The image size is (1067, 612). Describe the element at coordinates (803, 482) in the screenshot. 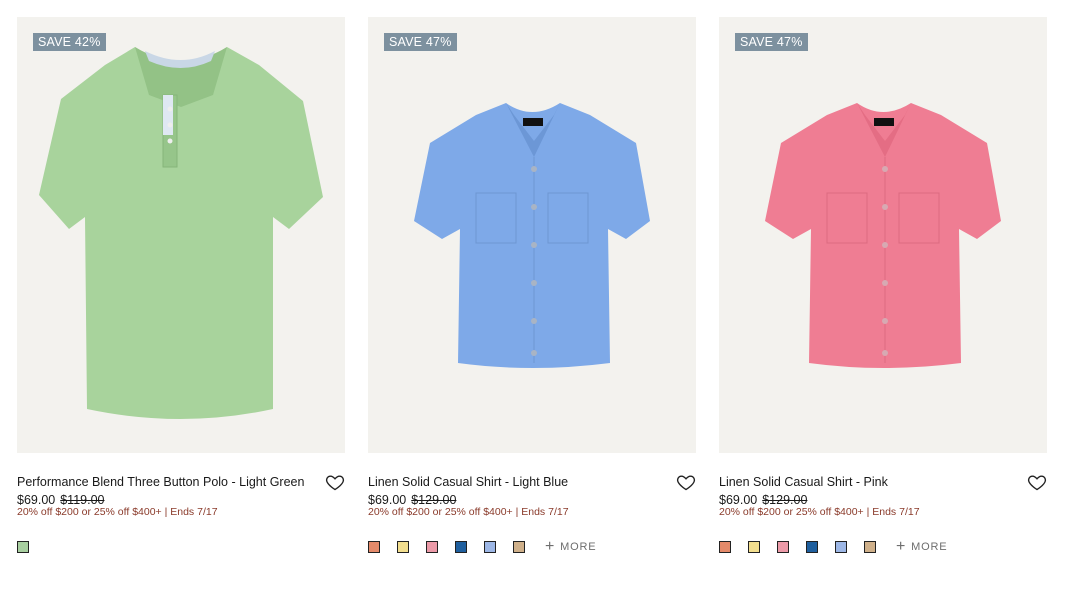

I see `product-title: Linen Solid Casual Shirt - Pink` at that location.